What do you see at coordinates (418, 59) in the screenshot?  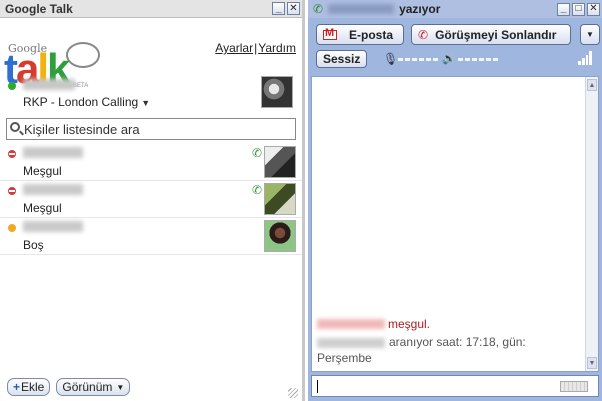 I see `mic-volume-slider` at bounding box center [418, 59].